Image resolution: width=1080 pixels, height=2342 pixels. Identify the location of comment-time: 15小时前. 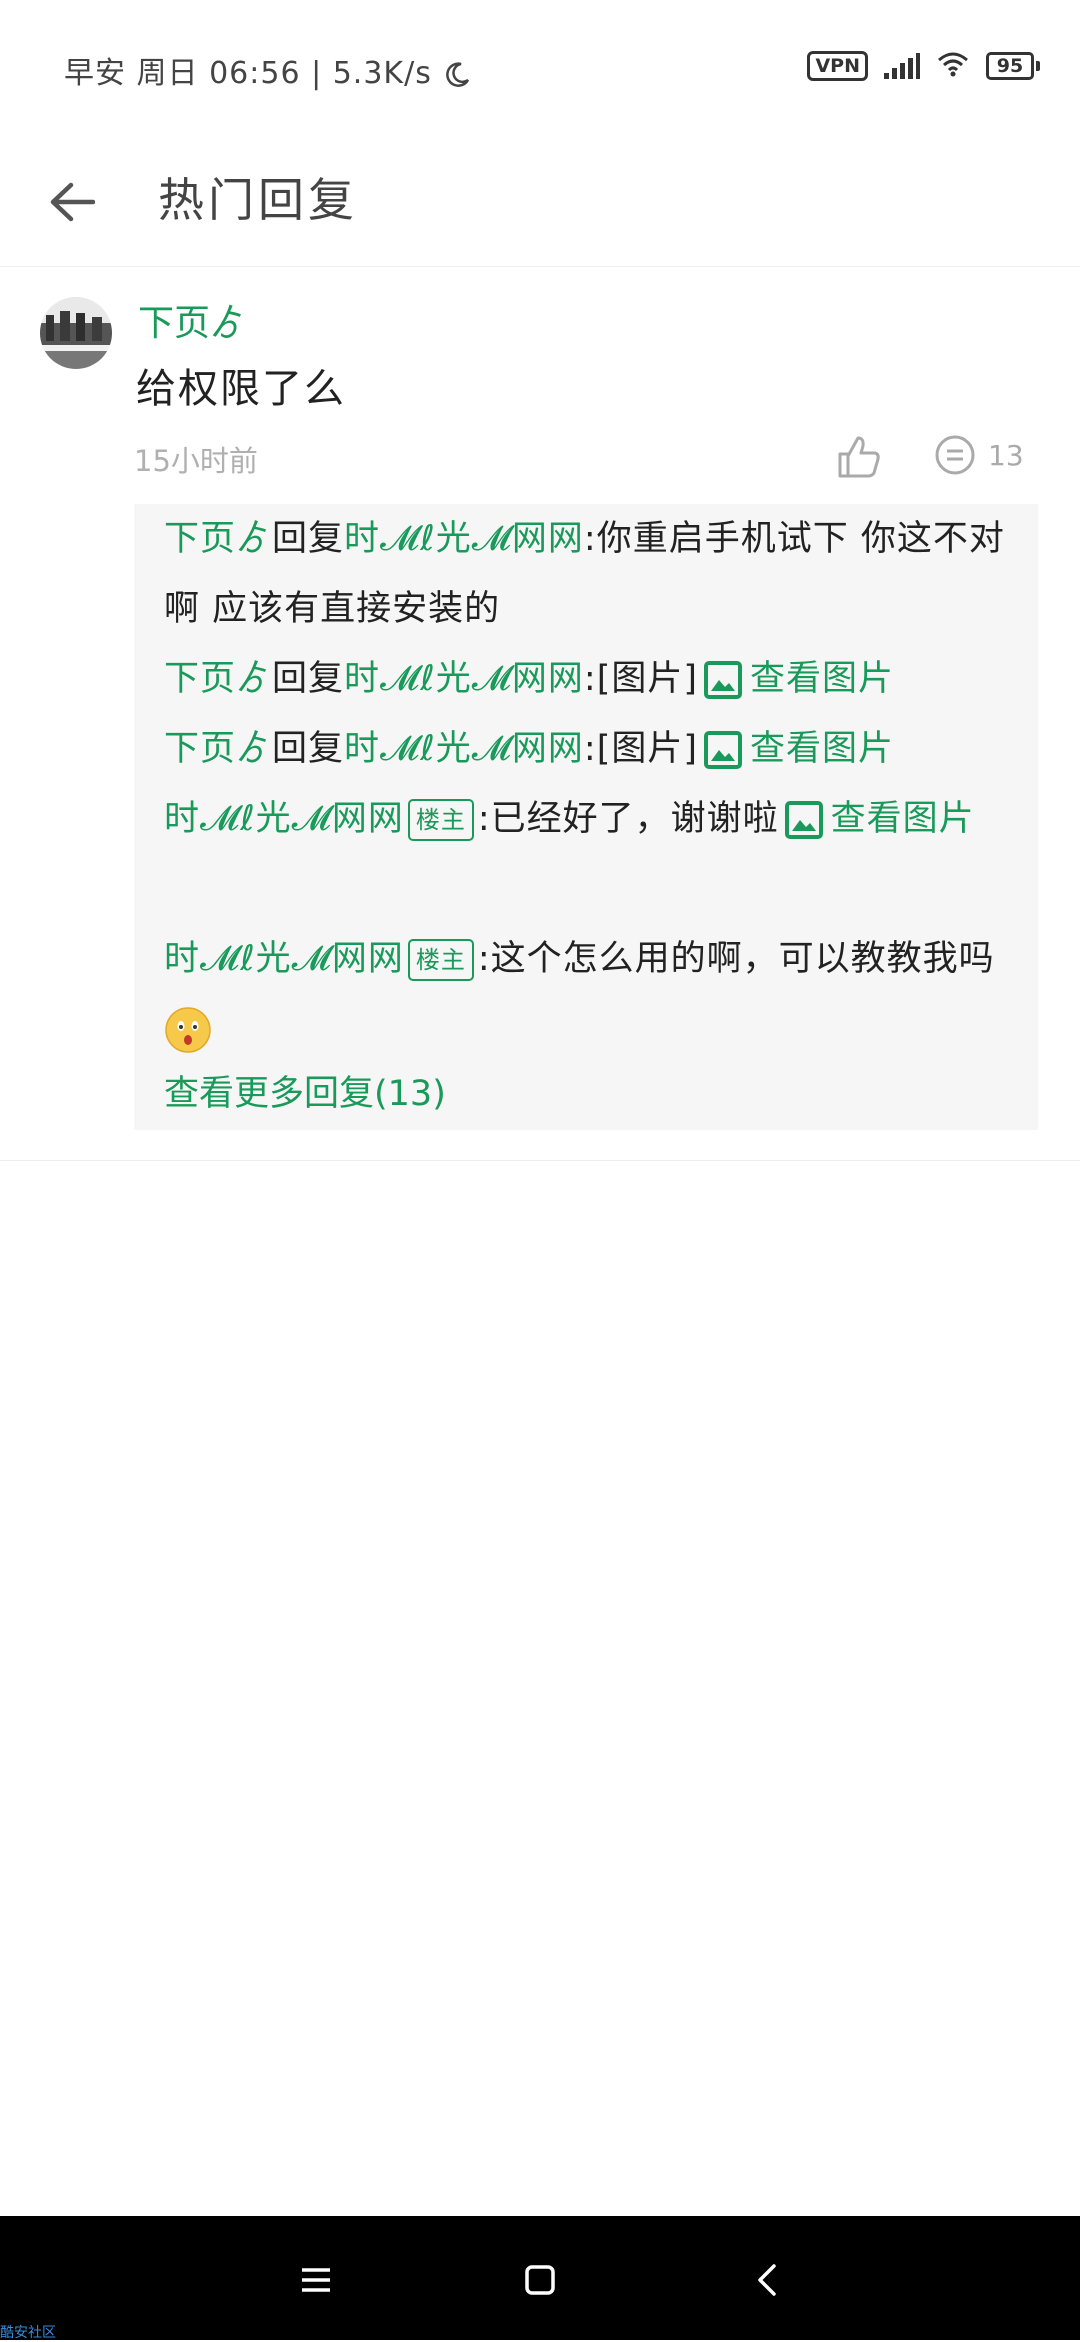
(196, 461).